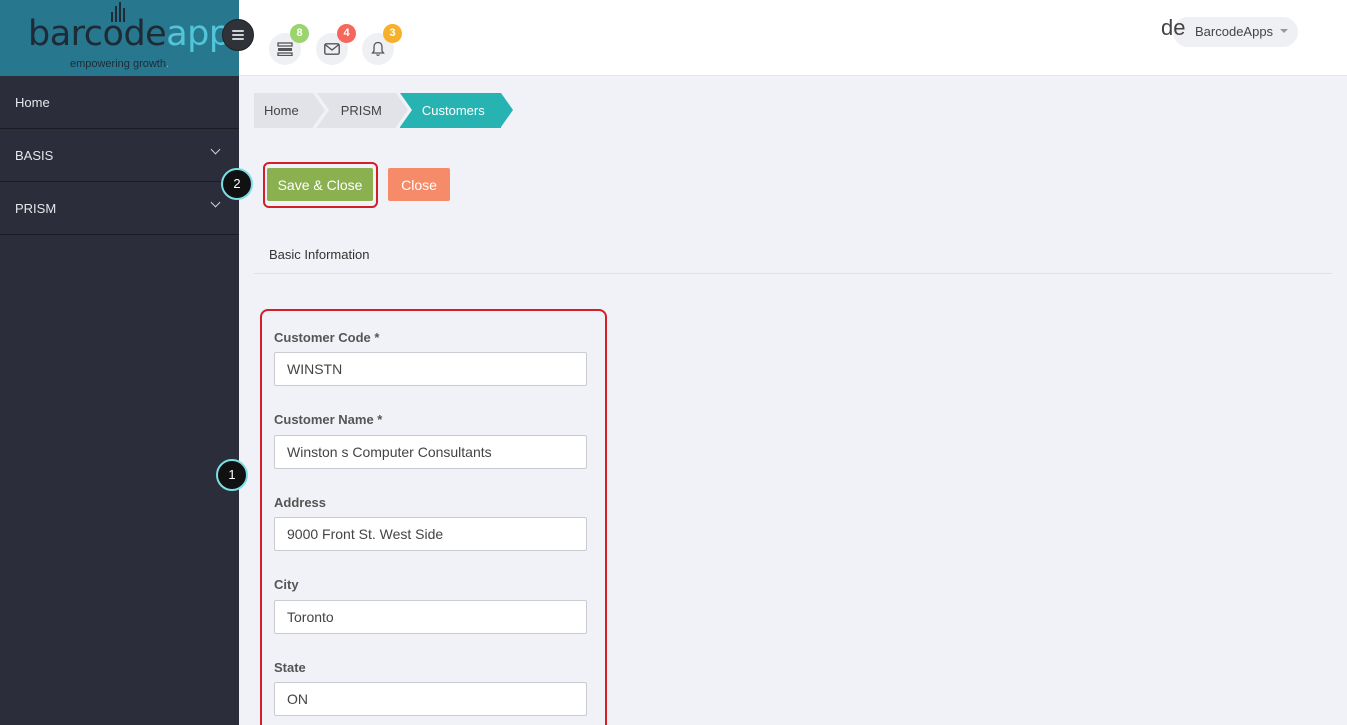 This screenshot has width=1347, height=725. I want to click on sidebar-item-label: Home, so click(32, 102).